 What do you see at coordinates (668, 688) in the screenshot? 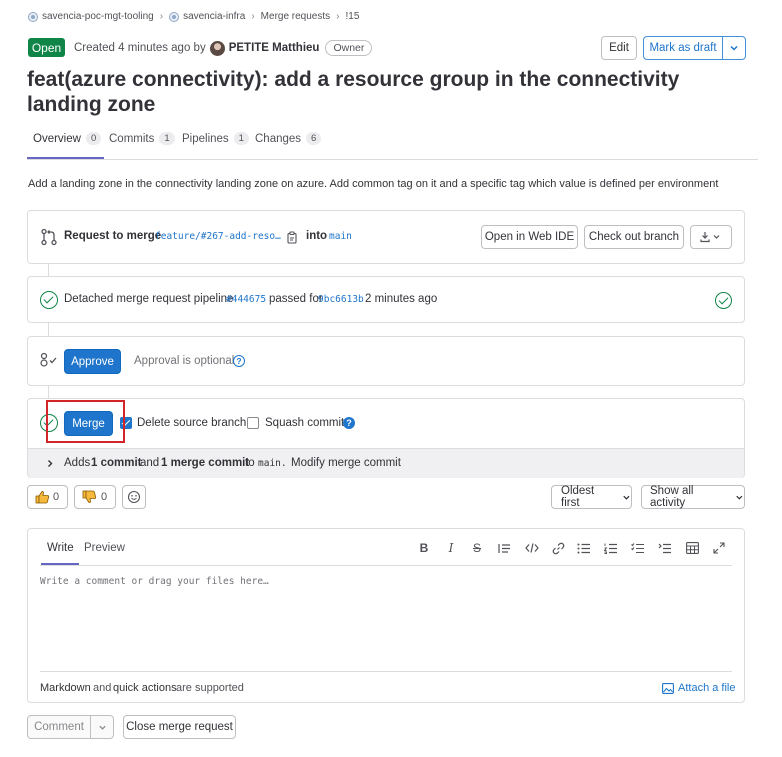
I see `image-icon` at bounding box center [668, 688].